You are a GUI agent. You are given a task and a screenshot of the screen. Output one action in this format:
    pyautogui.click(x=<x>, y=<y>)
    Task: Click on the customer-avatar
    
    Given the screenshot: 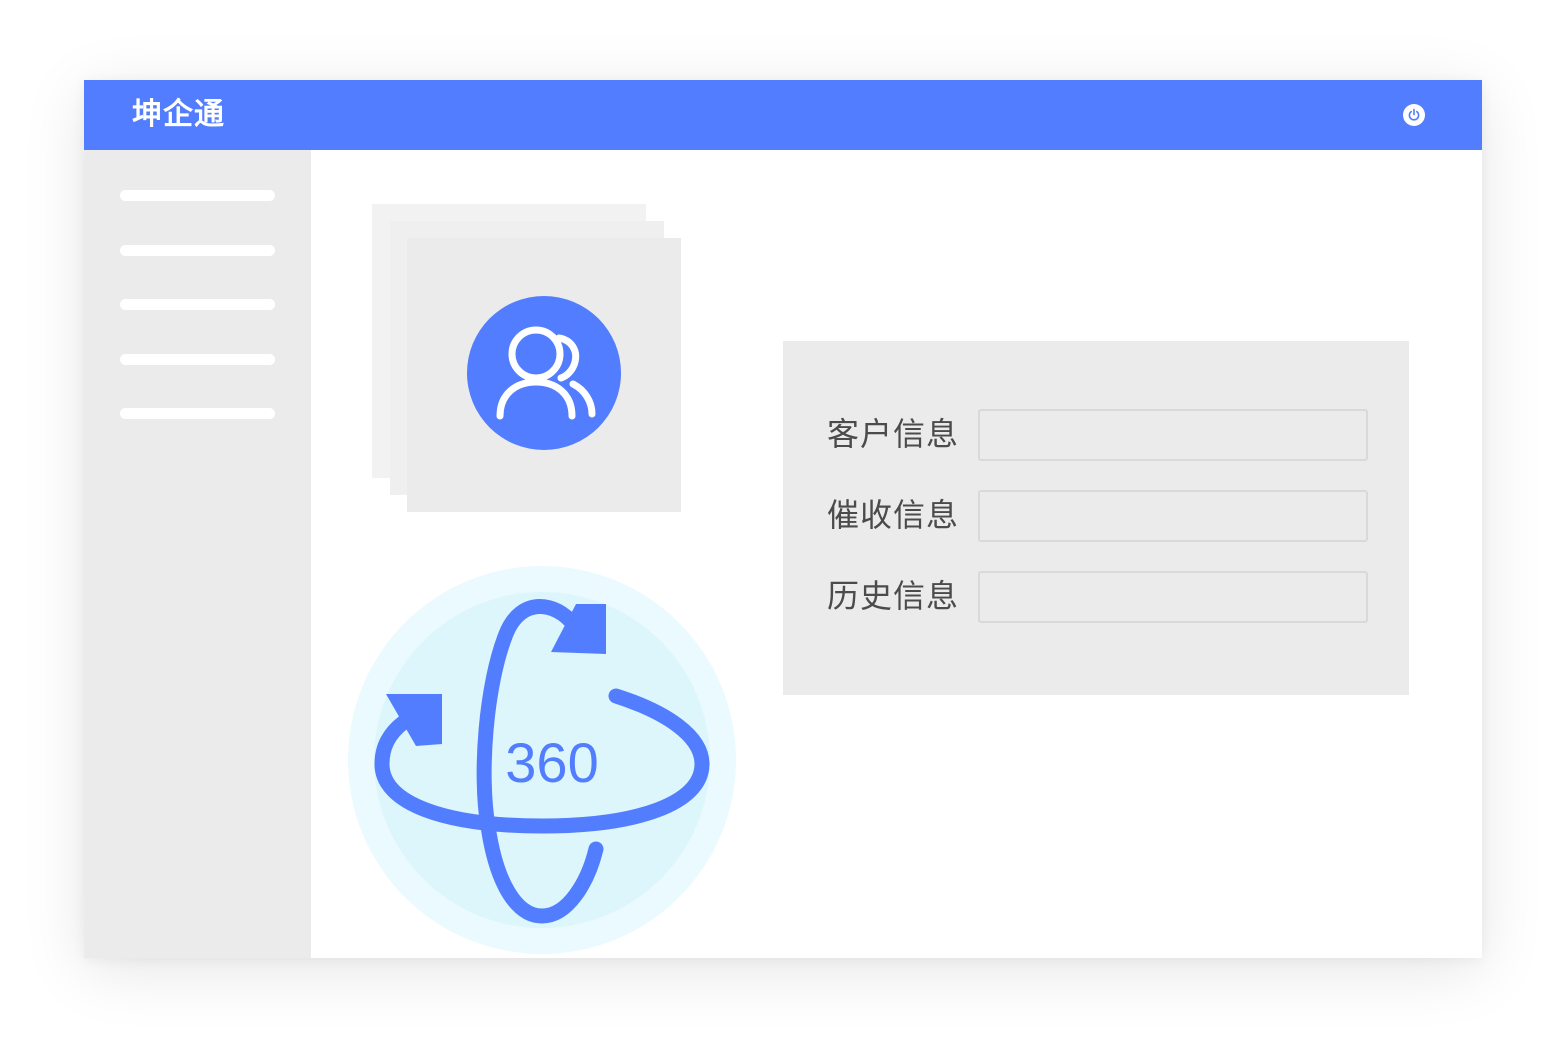 What is the action you would take?
    pyautogui.click(x=544, y=373)
    